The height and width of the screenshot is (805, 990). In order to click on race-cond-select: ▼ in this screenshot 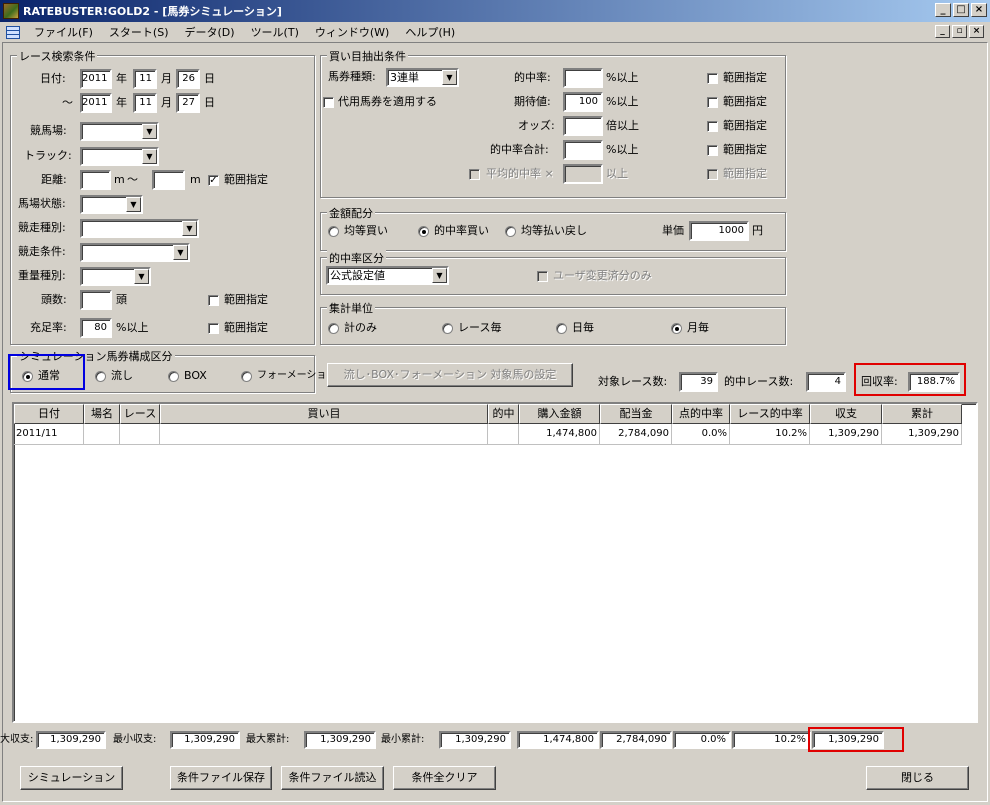, I will do `click(135, 252)`.